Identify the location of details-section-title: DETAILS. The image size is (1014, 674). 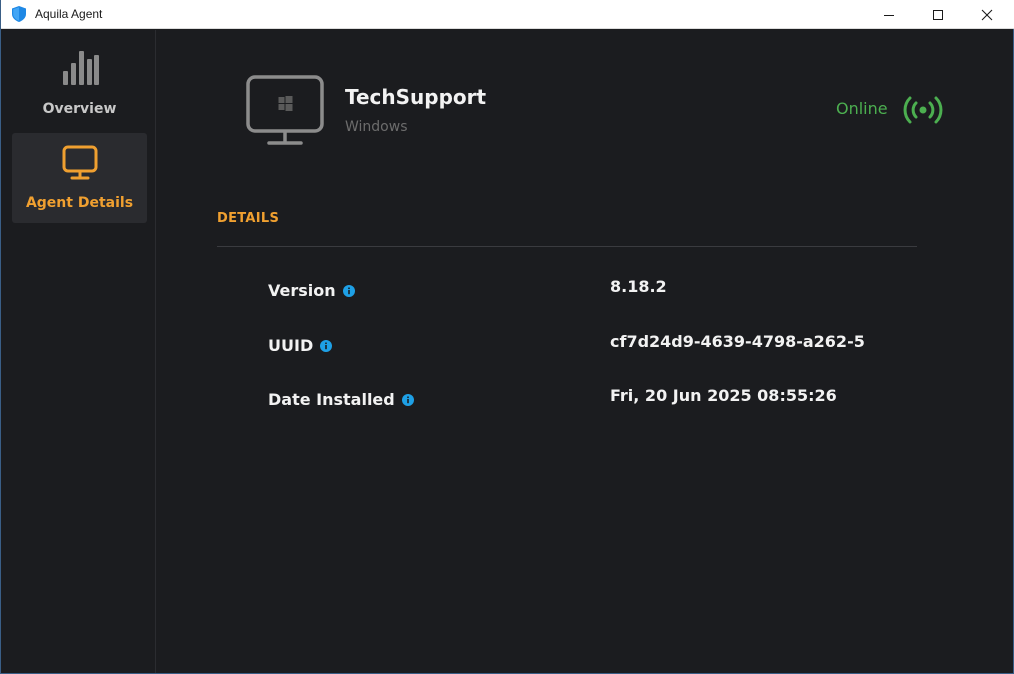
(248, 218).